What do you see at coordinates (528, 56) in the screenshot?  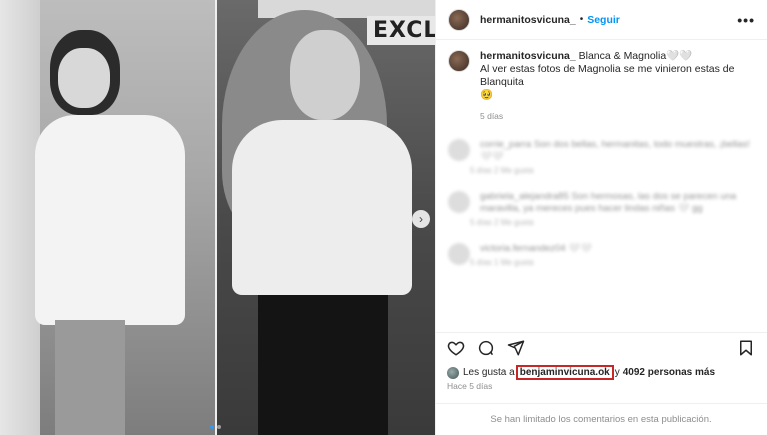 I see `caption-author: hermanitosvicuna_` at bounding box center [528, 56].